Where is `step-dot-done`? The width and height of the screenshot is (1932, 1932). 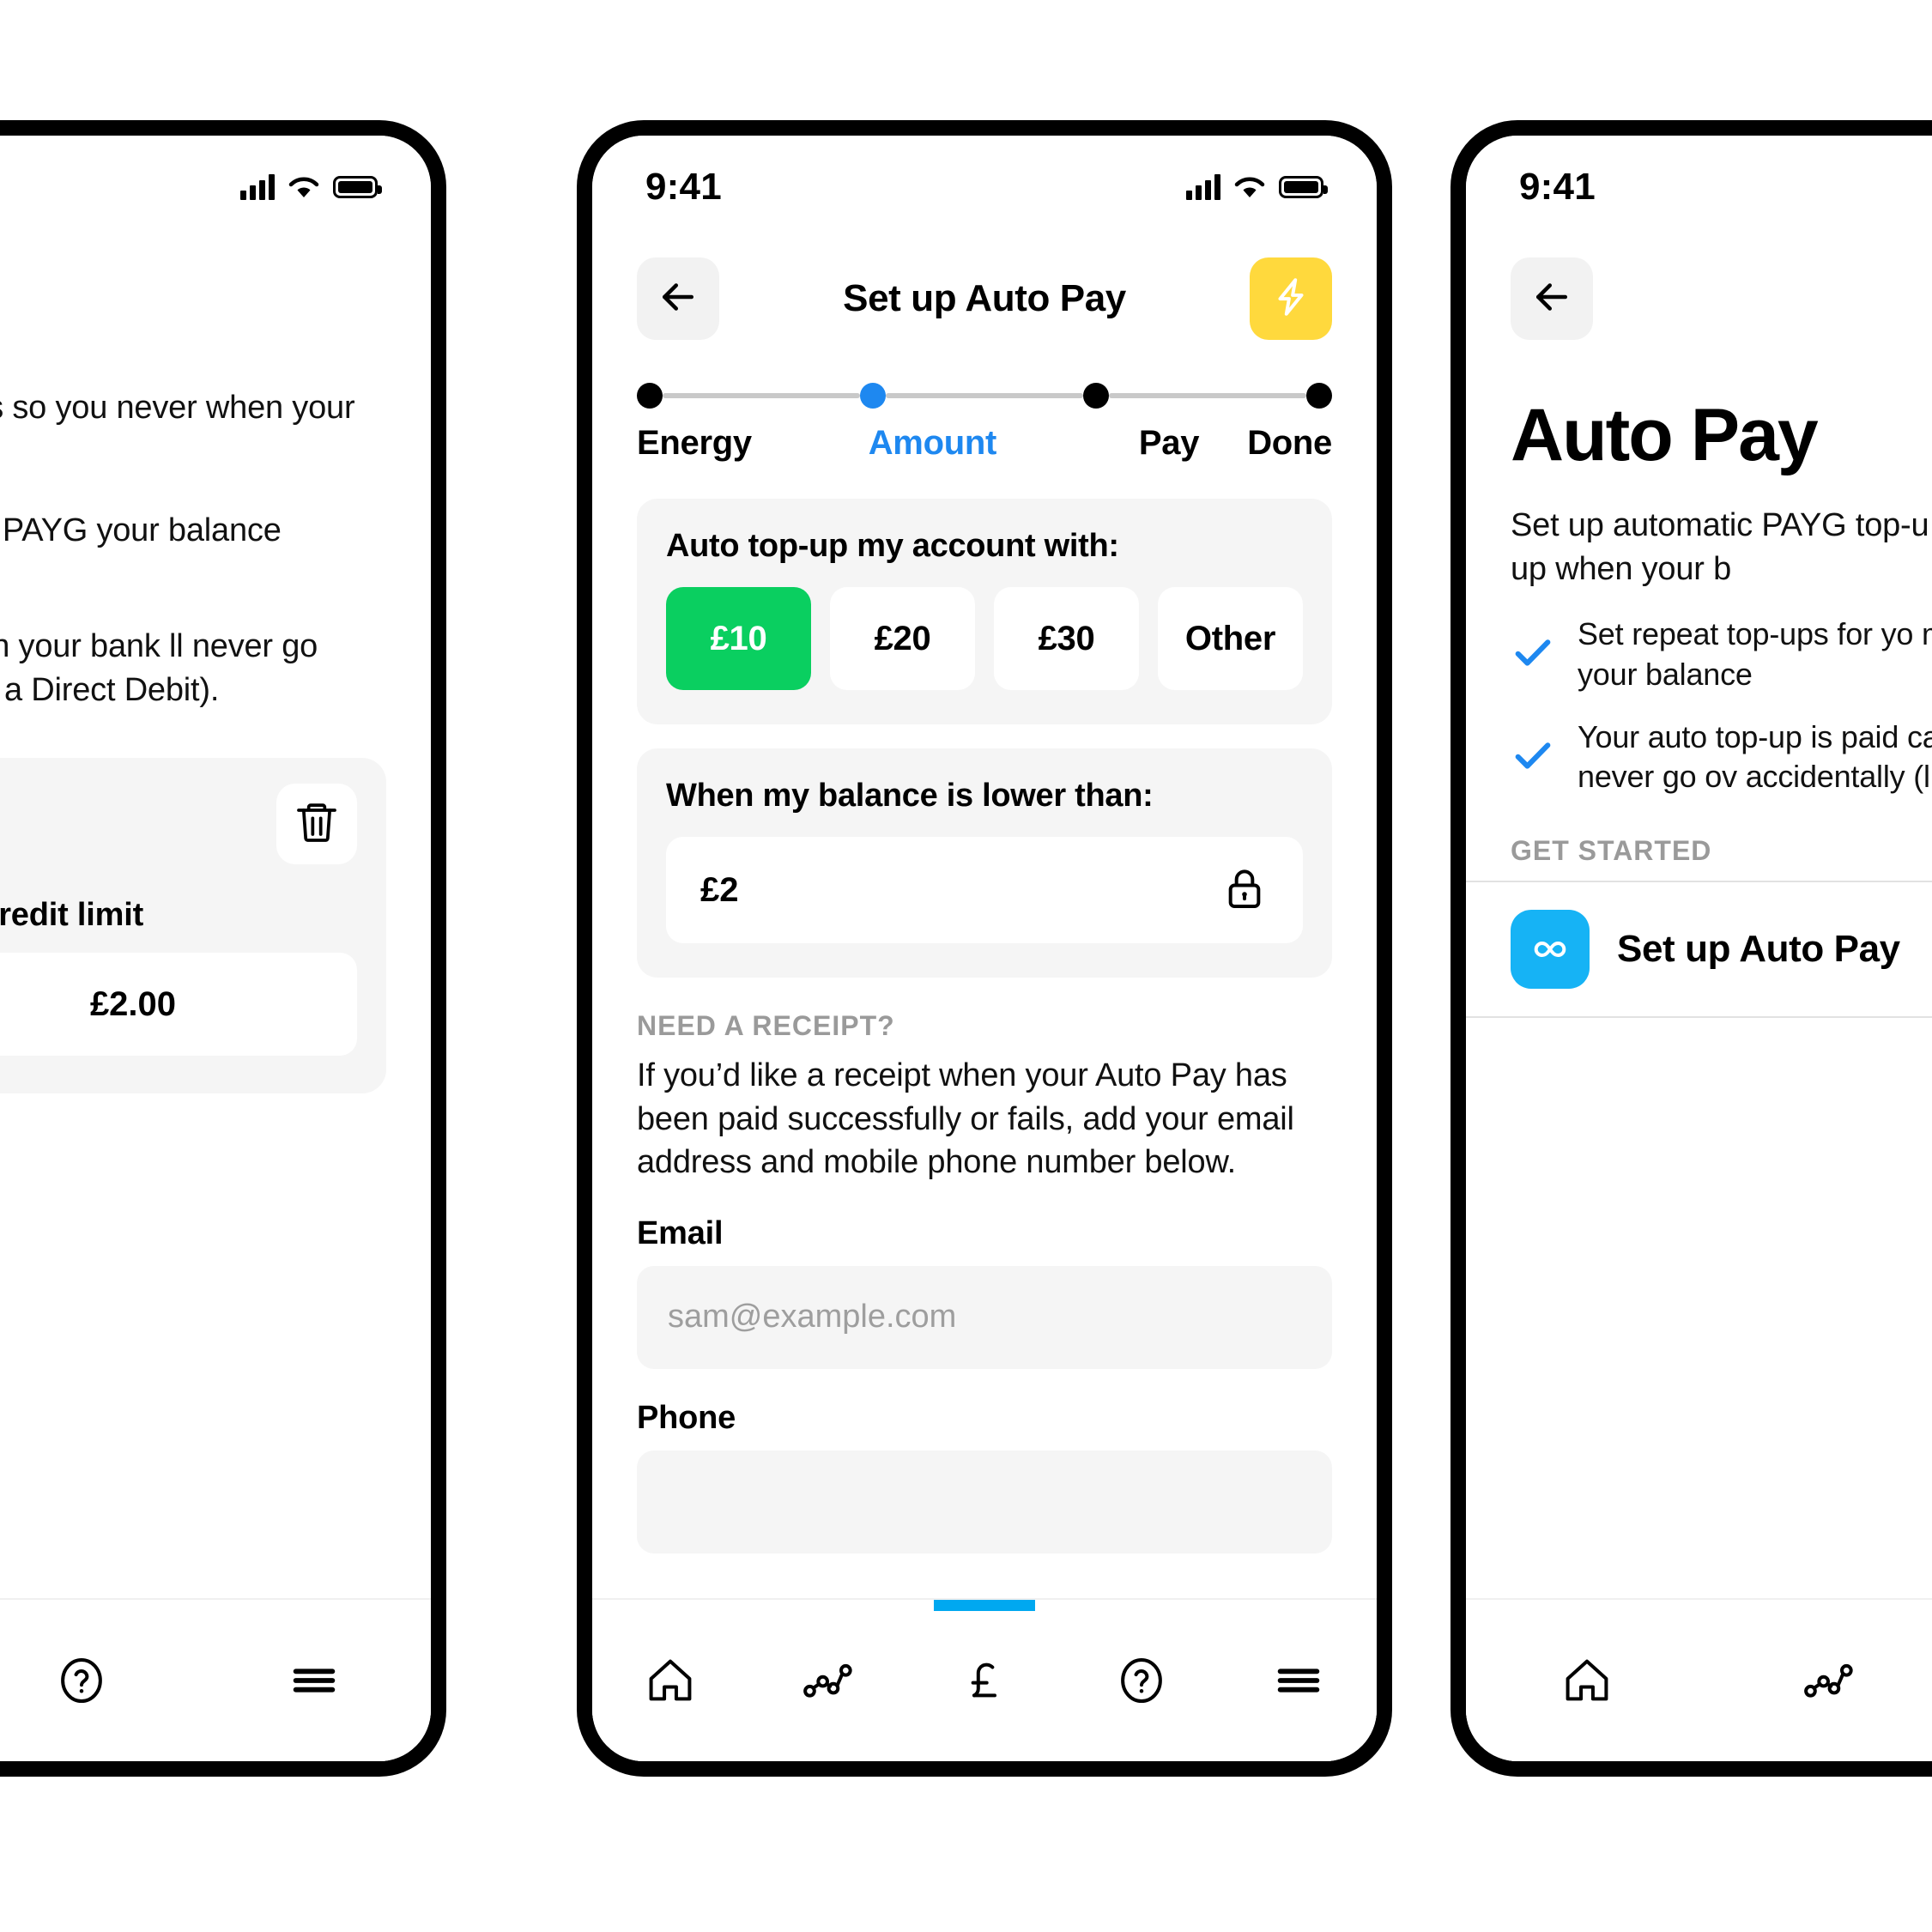
step-dot-done is located at coordinates (1319, 396).